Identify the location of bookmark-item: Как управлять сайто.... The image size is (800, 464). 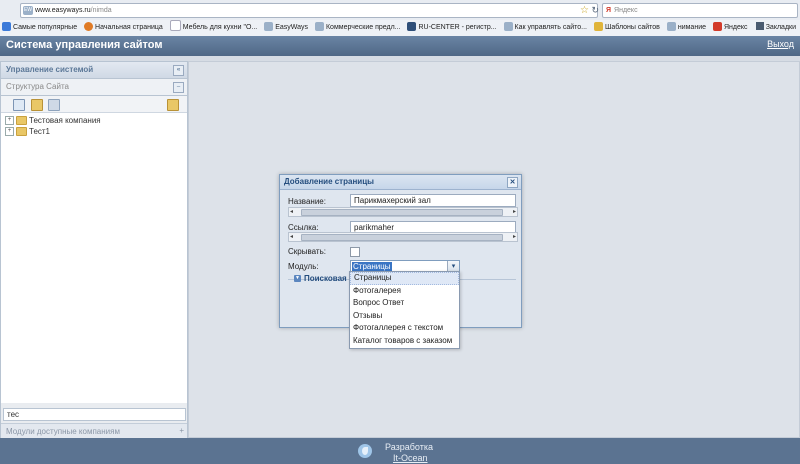
(545, 28).